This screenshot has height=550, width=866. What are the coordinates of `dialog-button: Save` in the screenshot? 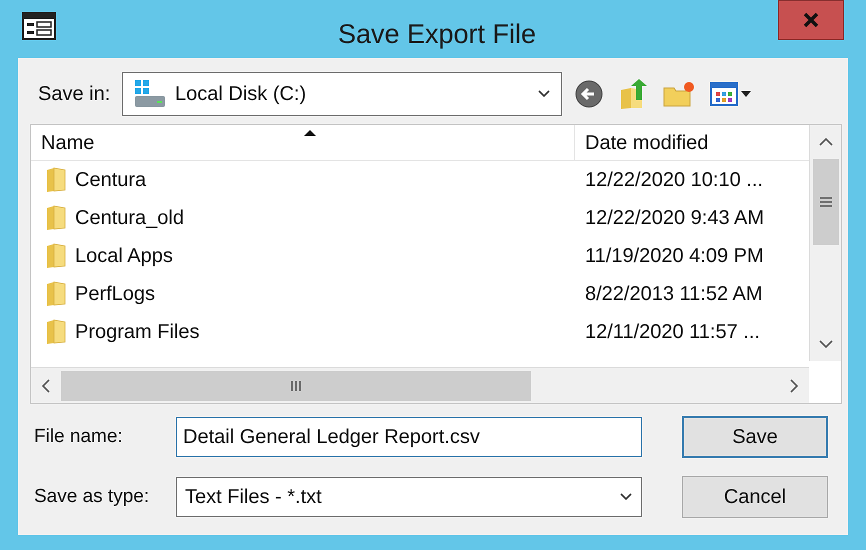 It's located at (755, 437).